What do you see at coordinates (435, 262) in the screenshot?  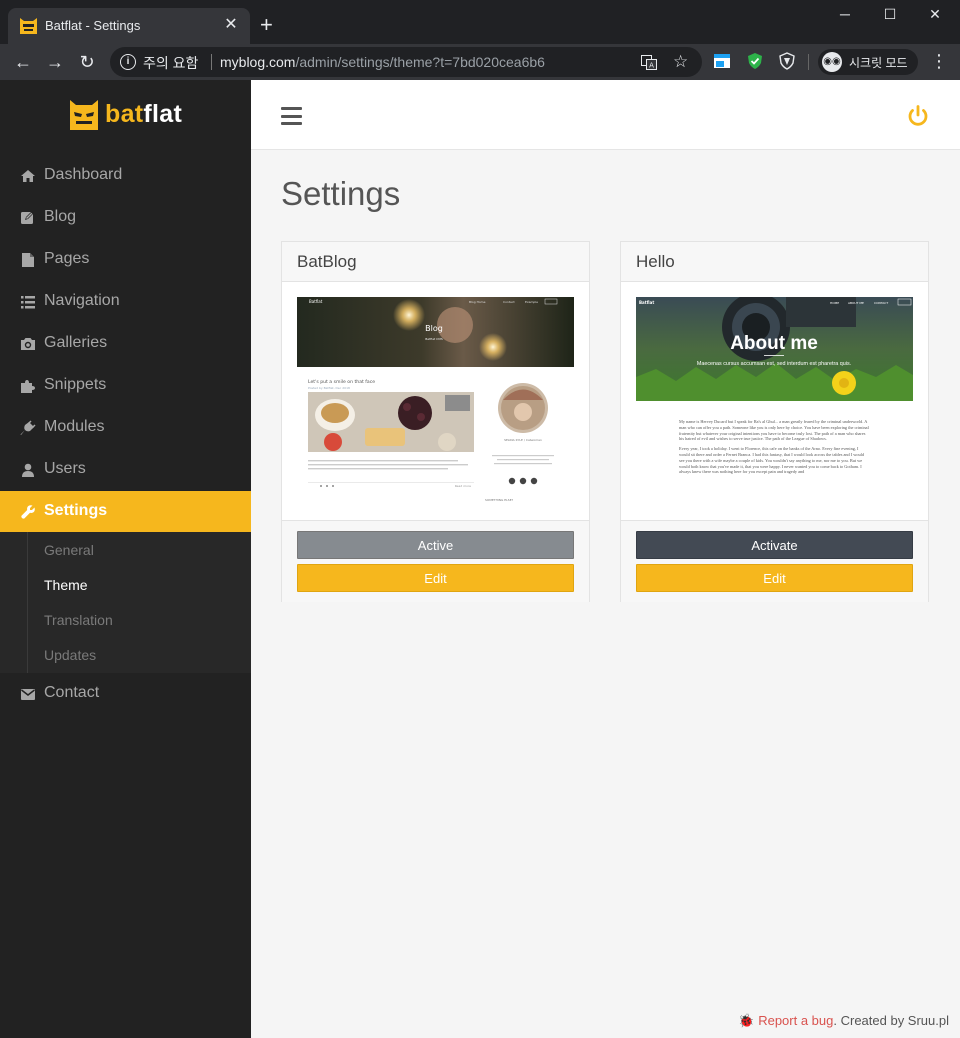 I see `card-header: BatBlog` at bounding box center [435, 262].